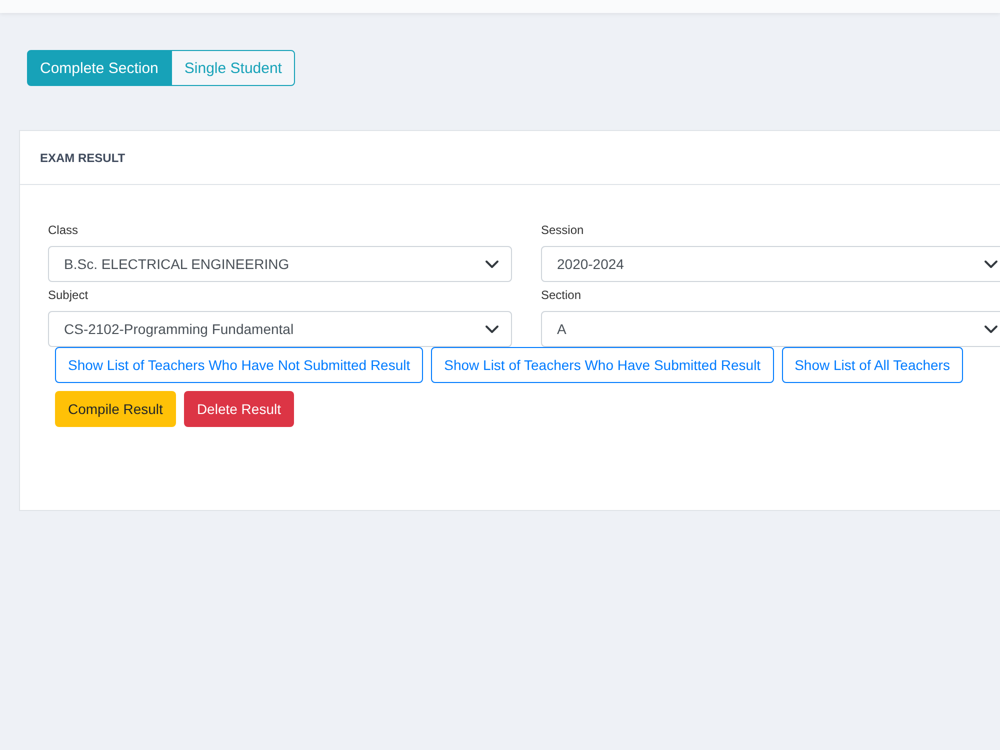  Describe the element at coordinates (770, 264) in the screenshot. I see `select-field: 2020-2024` at that location.